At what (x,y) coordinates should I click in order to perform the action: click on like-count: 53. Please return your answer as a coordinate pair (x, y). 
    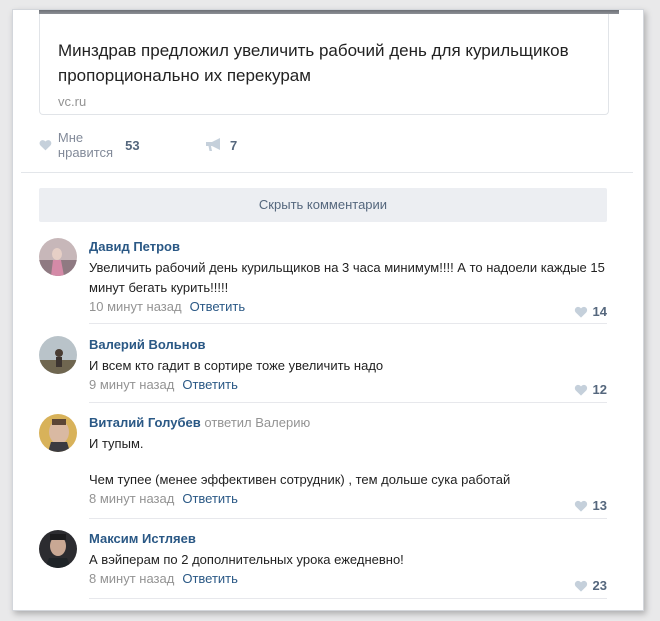
    Looking at the image, I should click on (132, 145).